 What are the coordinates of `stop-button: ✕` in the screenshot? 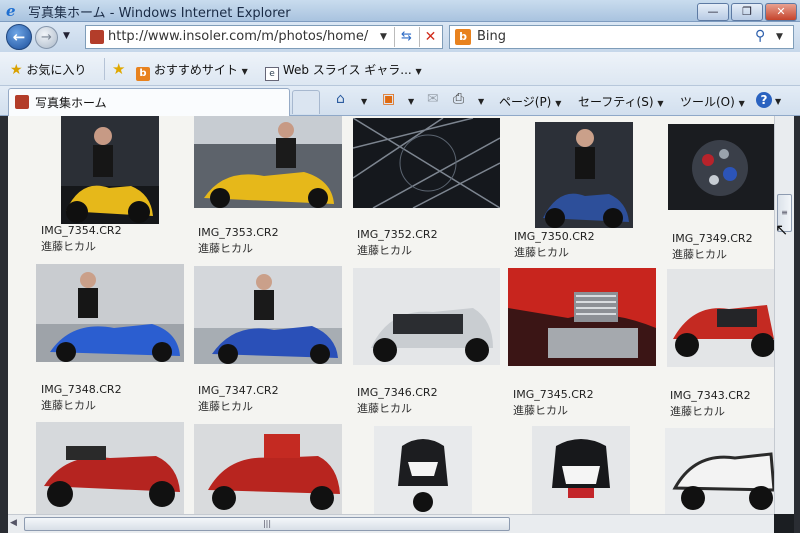 It's located at (430, 37).